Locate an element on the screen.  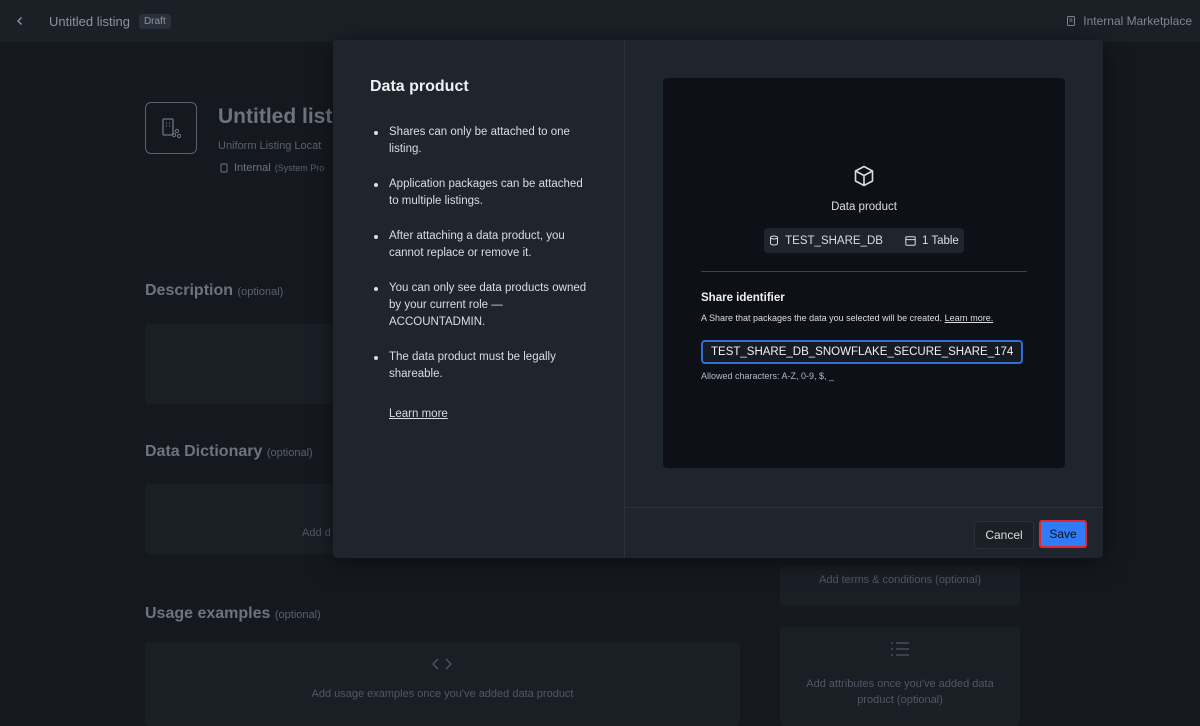
dictionary-optional: (optional) is located at coordinates (289, 453).